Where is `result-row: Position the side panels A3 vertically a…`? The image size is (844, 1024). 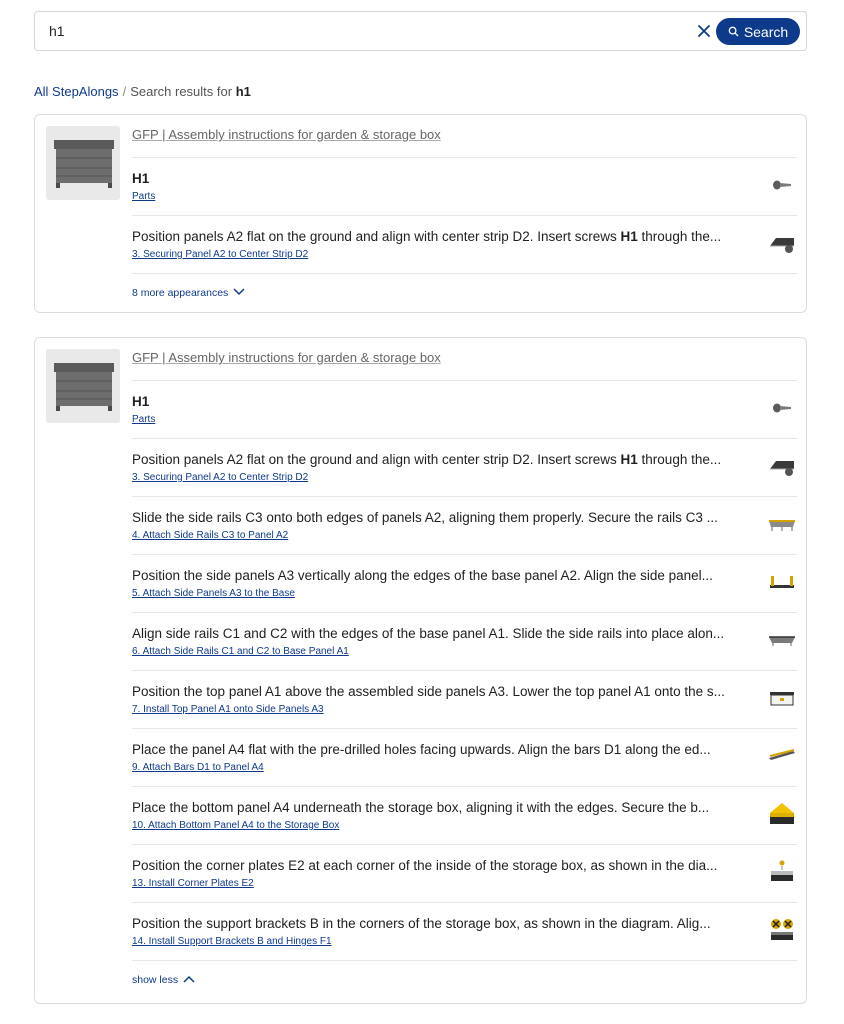
result-row: Position the side panels A3 vertically a… is located at coordinates (464, 583).